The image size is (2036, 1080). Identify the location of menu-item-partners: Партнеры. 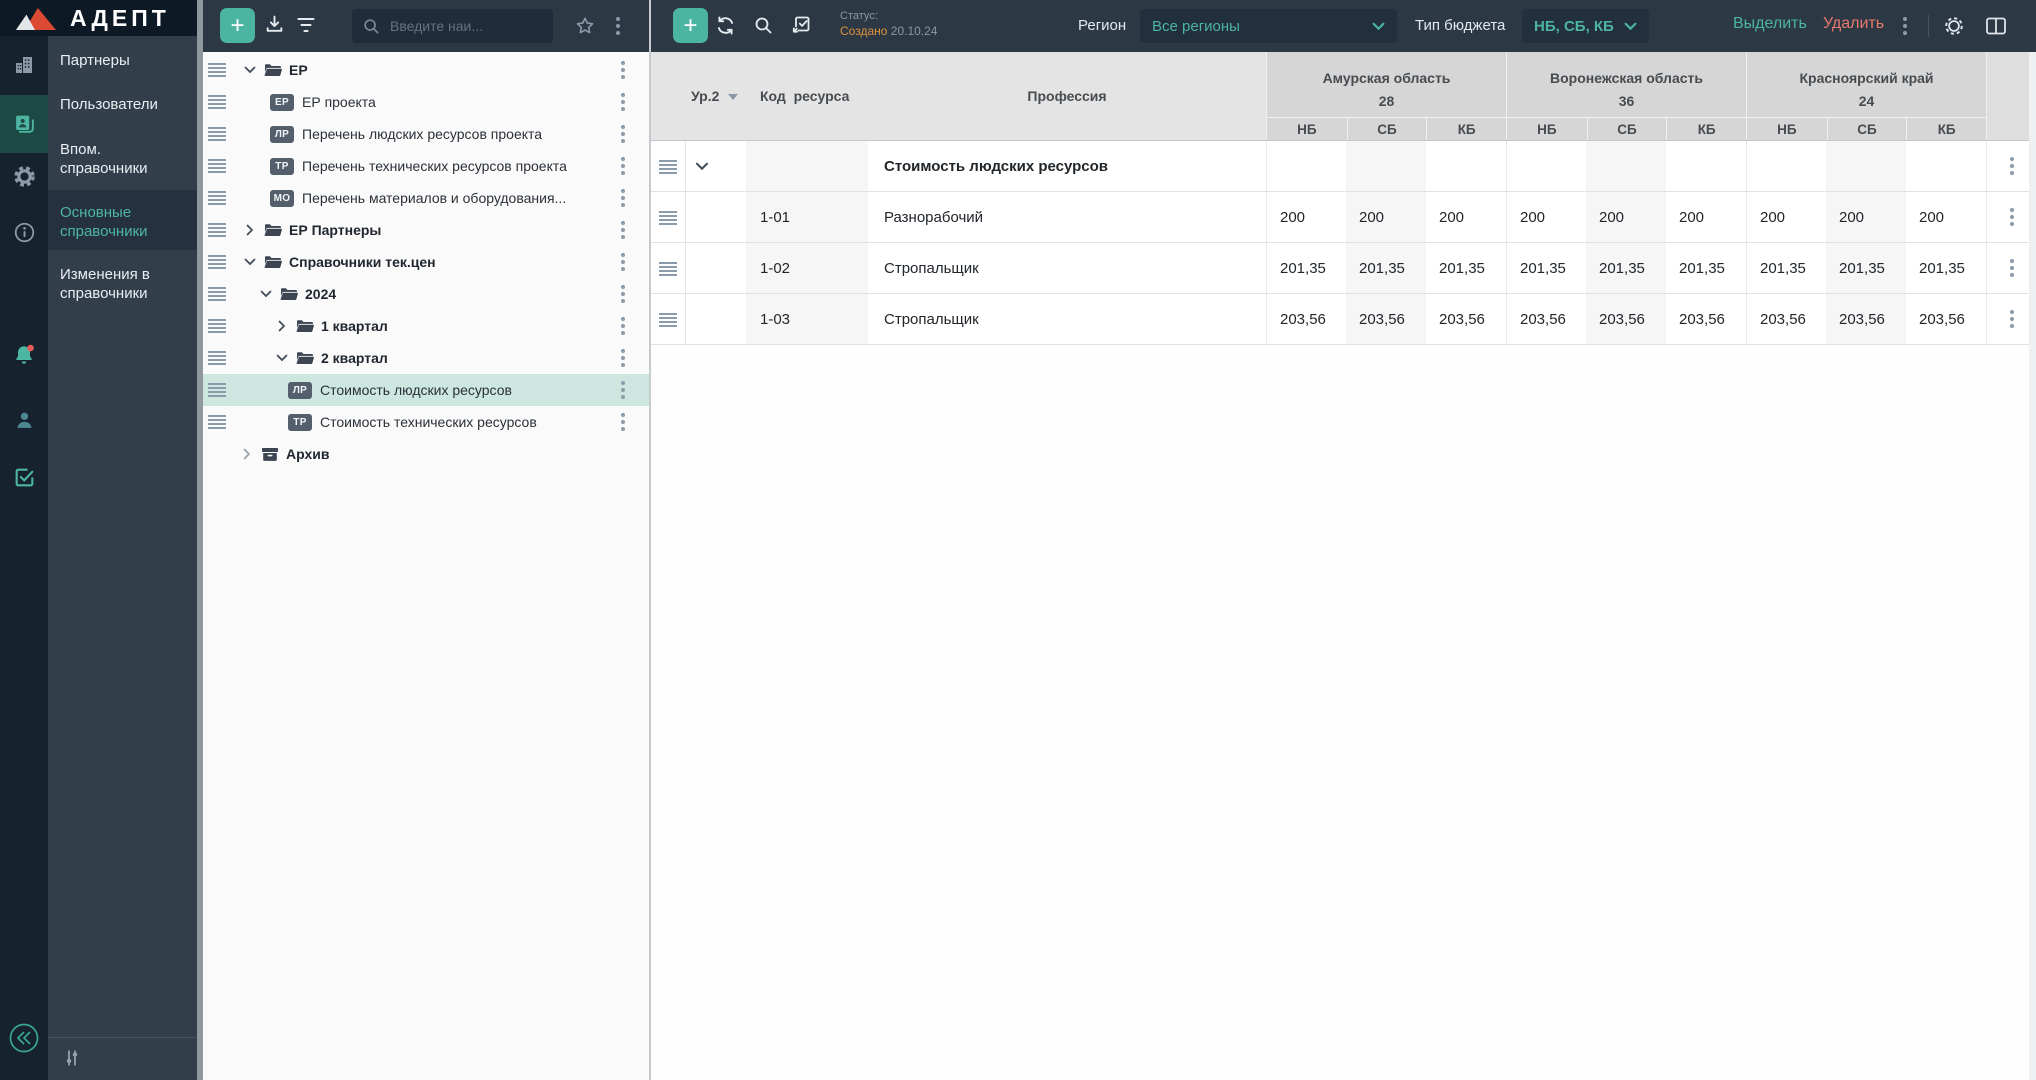
(124, 60).